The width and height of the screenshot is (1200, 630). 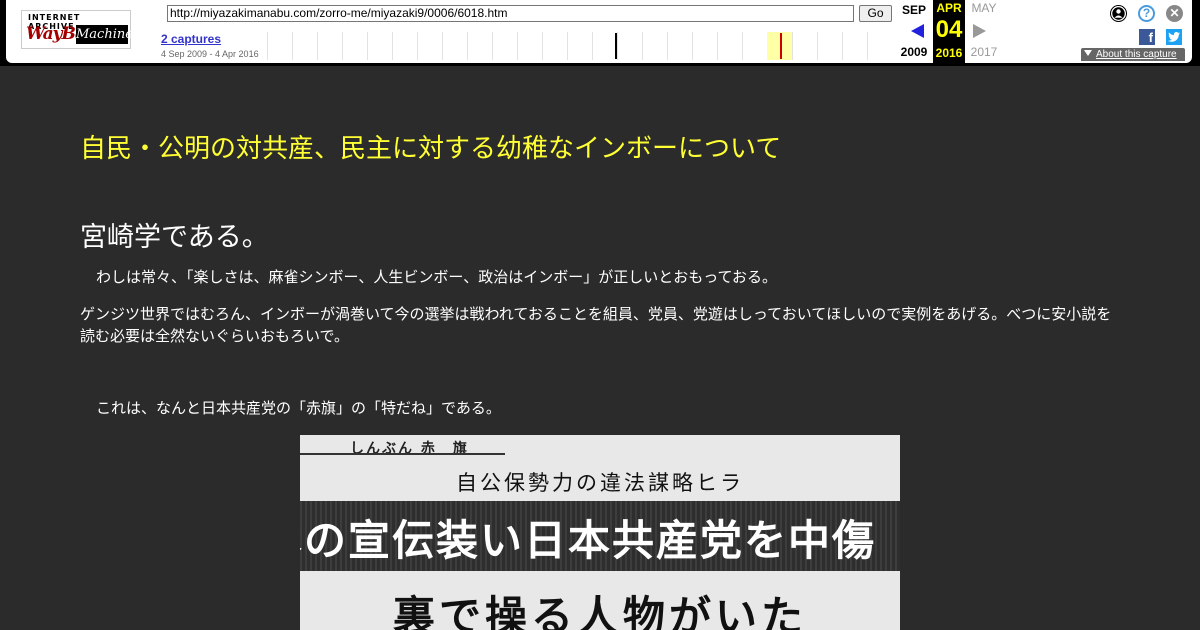 I want to click on about-capture-label: About this capture, so click(x=1136, y=54).